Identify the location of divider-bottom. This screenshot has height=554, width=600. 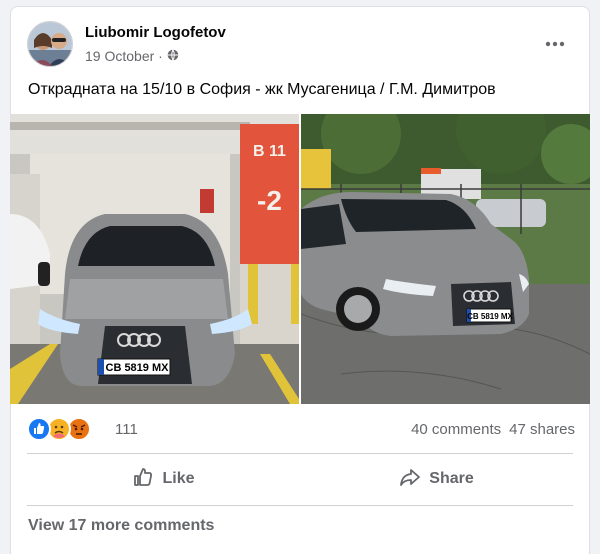
(300, 505).